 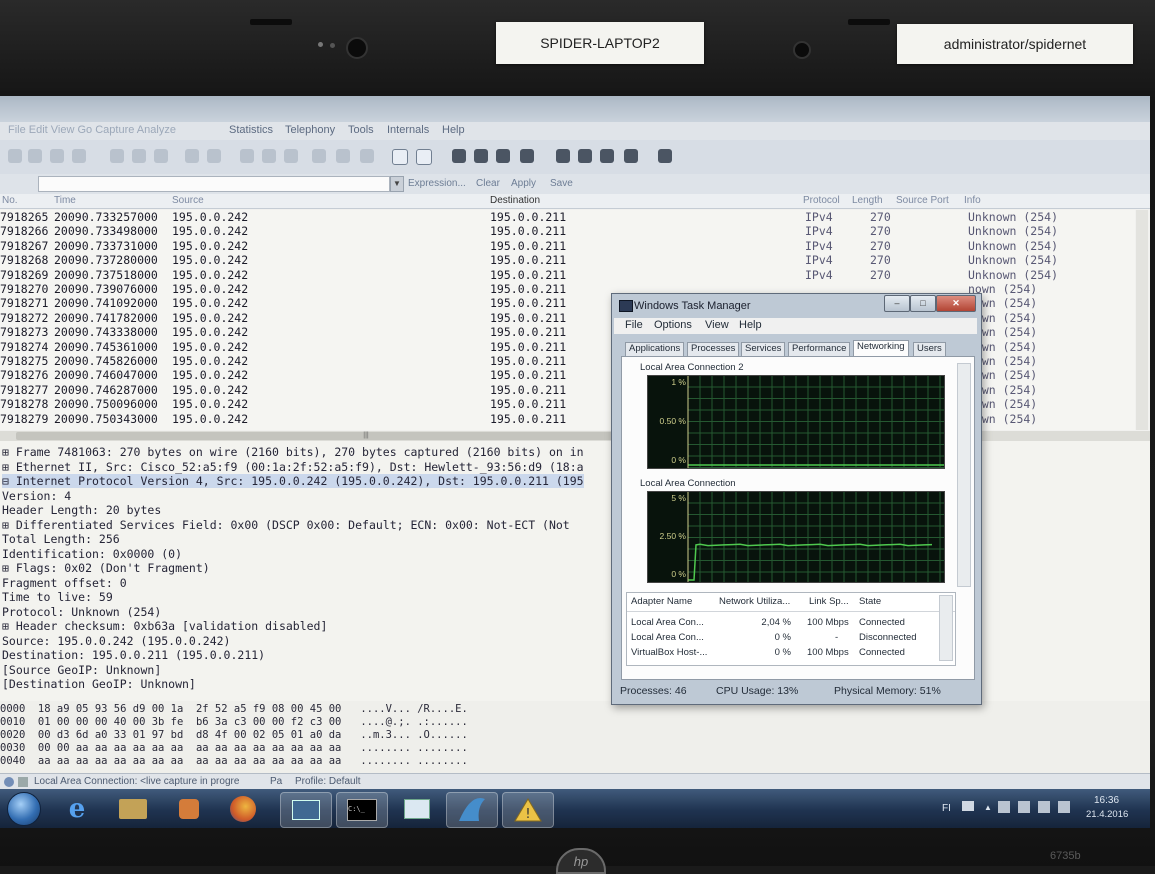 I want to click on tab-applications: Applications, so click(x=655, y=349).